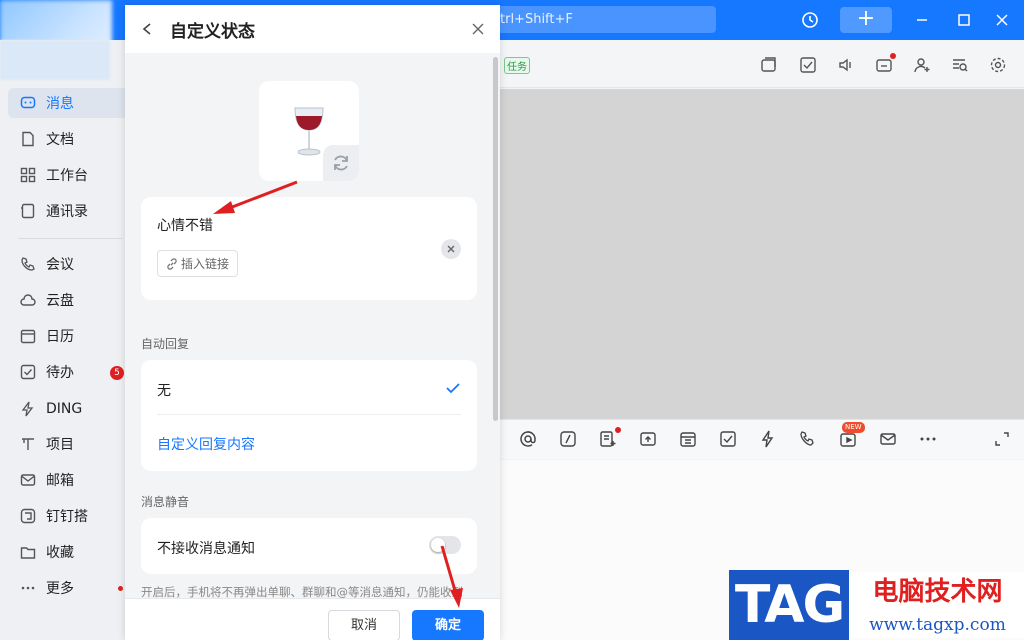  I want to click on sidebar-item-favorites: 收藏, so click(66, 552).